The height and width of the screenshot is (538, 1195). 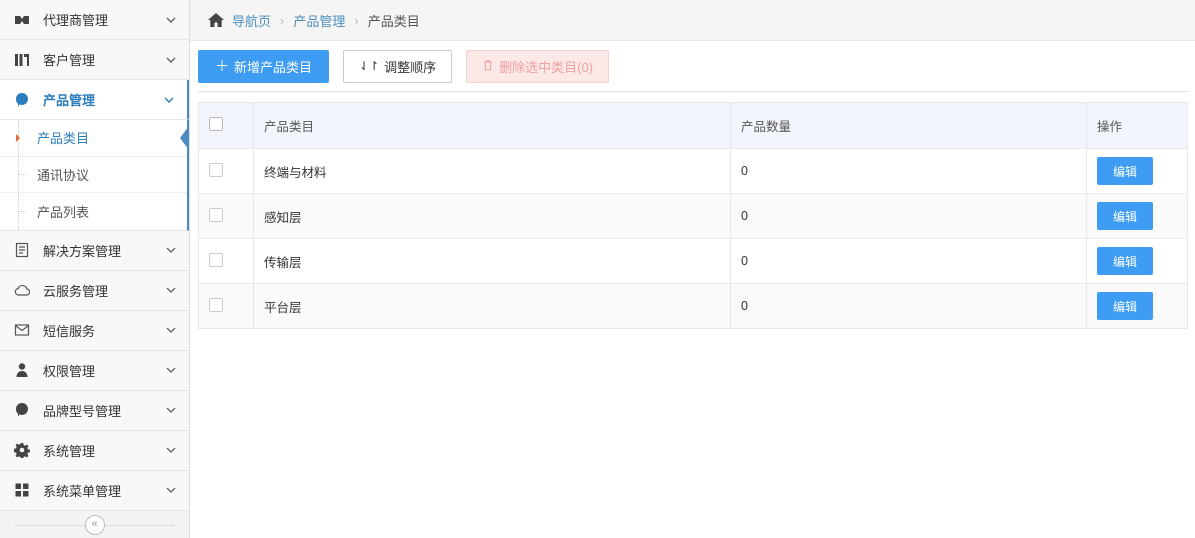 I want to click on sidebar-item-customers: 客户管理, so click(x=94, y=60).